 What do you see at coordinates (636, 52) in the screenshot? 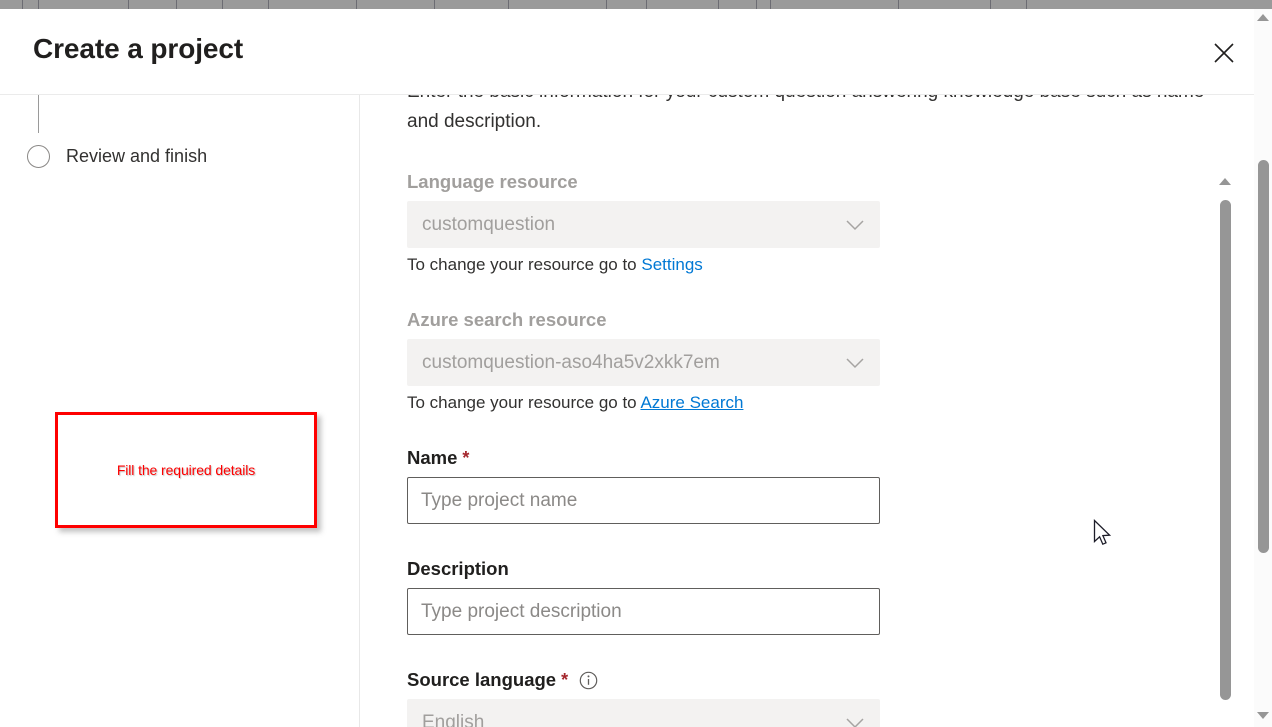
I see `dialog-header: Create a project` at bounding box center [636, 52].